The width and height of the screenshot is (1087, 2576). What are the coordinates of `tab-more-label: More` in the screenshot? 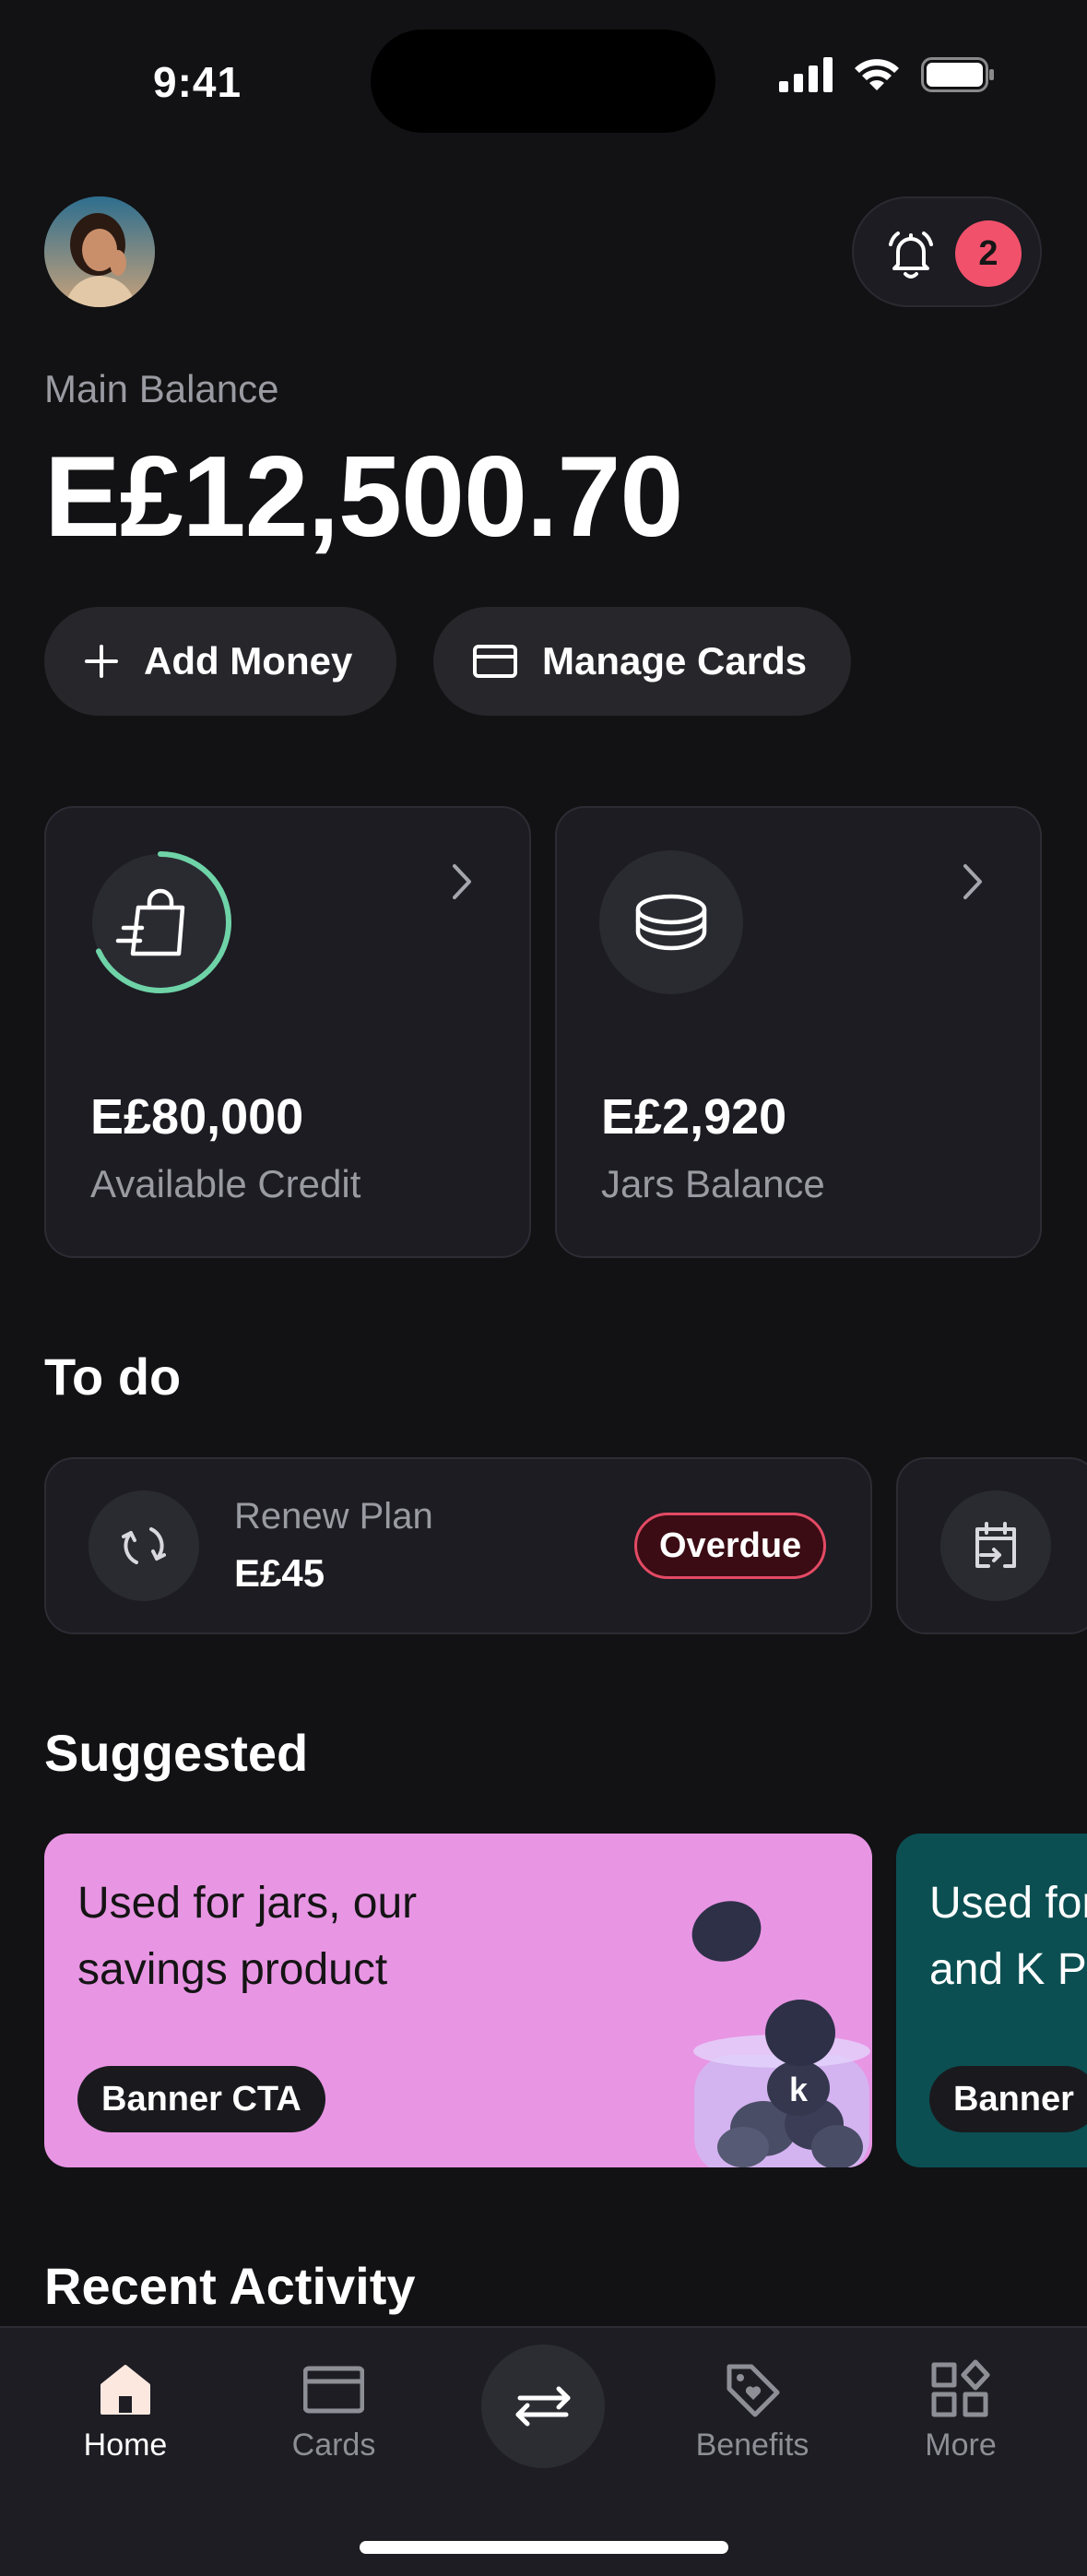 It's located at (961, 2445).